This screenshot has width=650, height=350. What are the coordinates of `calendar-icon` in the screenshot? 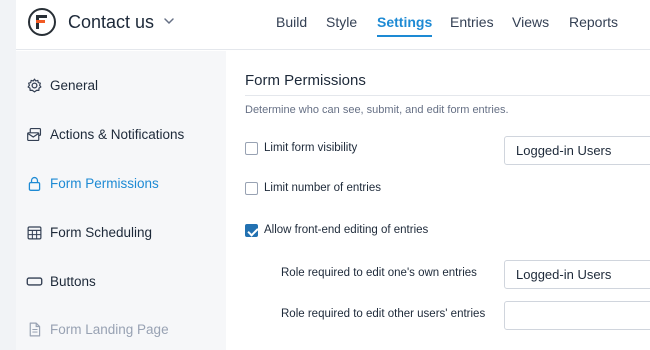 It's located at (34, 232).